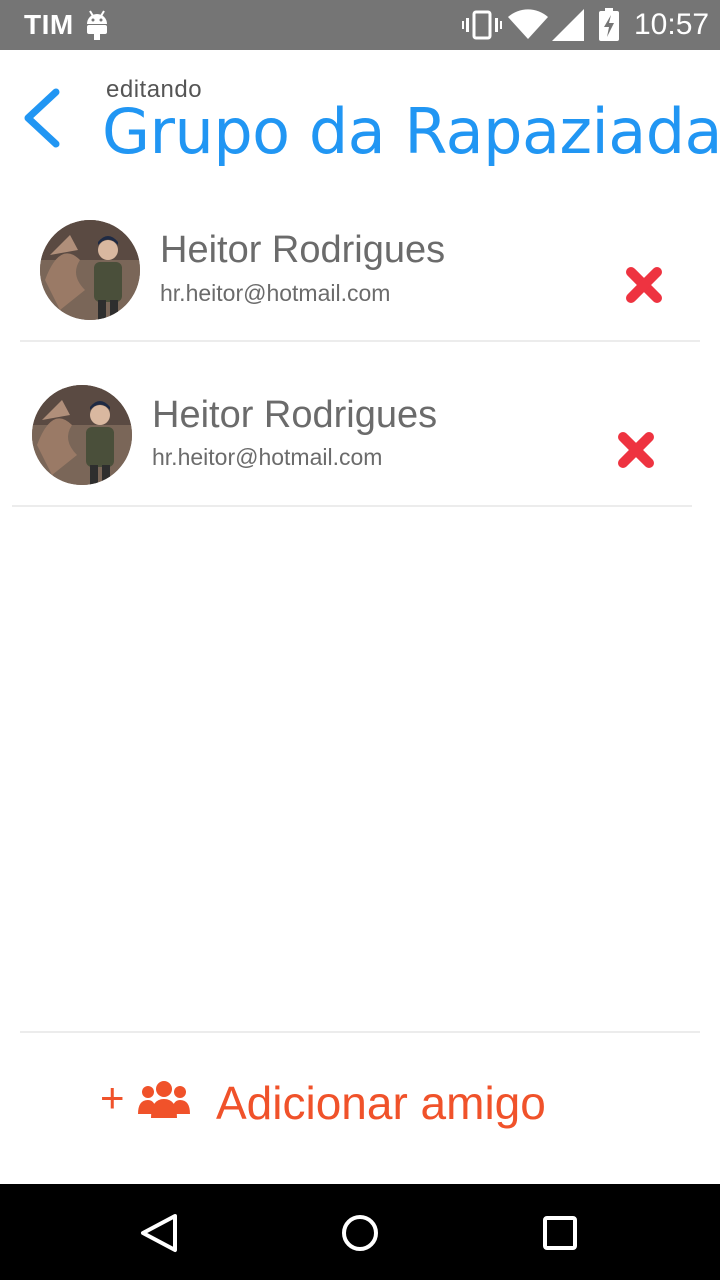  I want to click on signal-icon, so click(568, 25).